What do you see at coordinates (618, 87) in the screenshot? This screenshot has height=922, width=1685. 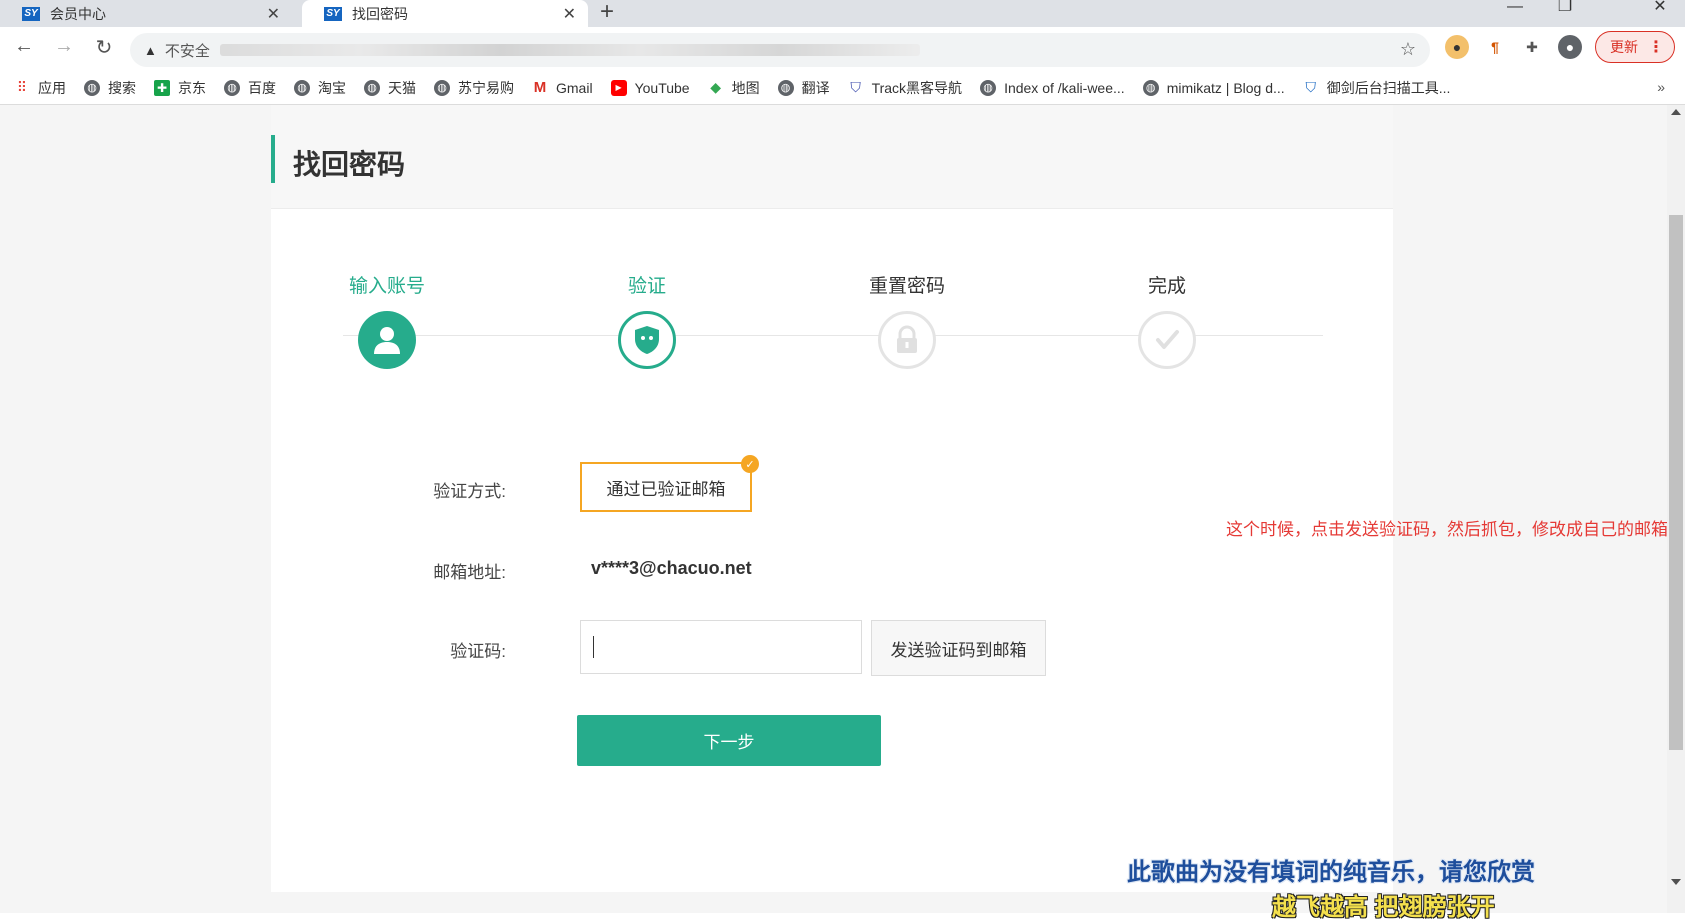 I see `youtube-icon: ▶` at bounding box center [618, 87].